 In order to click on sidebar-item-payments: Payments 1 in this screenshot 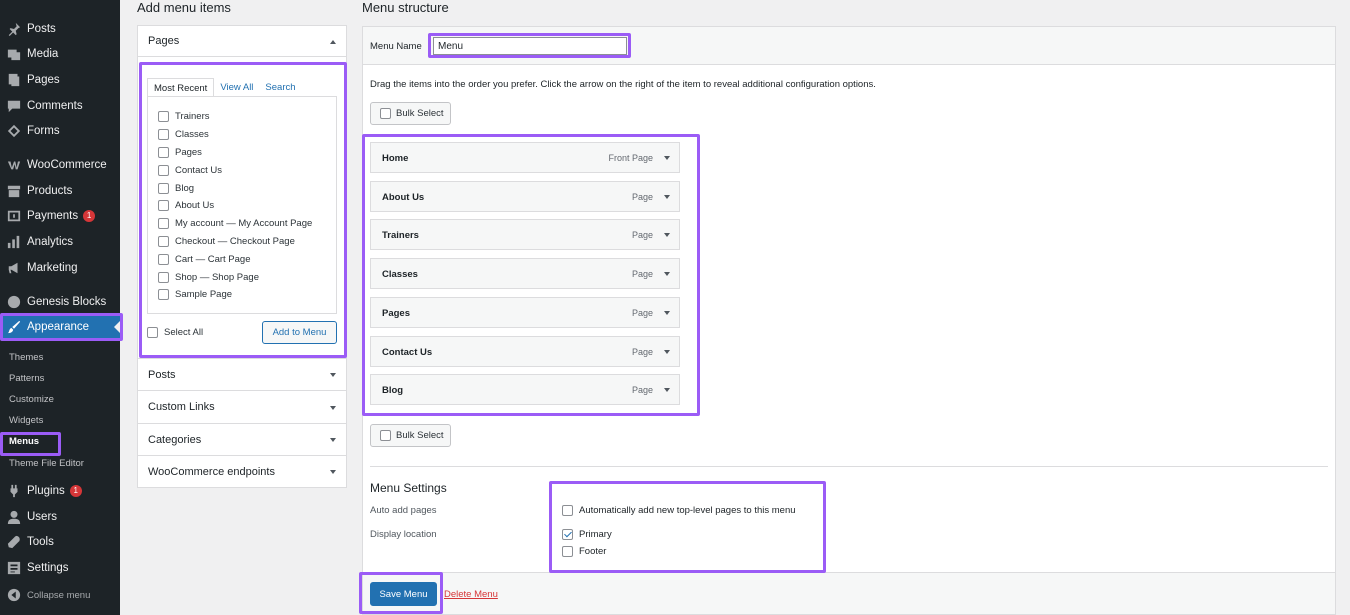, I will do `click(60, 216)`.